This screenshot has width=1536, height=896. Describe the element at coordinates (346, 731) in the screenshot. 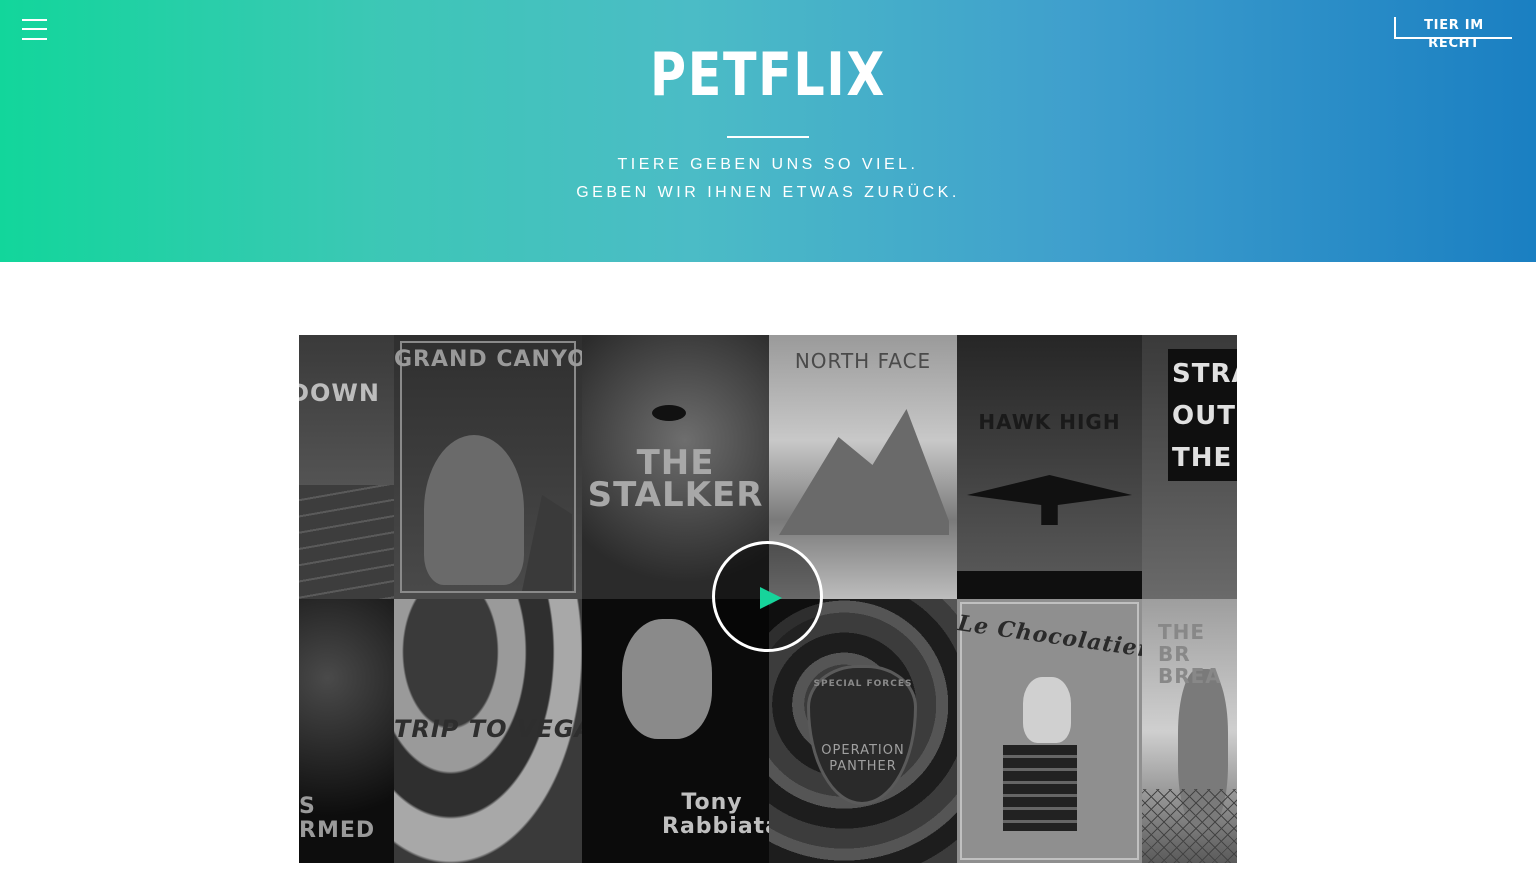

I see `poster-armed: S RMED` at that location.